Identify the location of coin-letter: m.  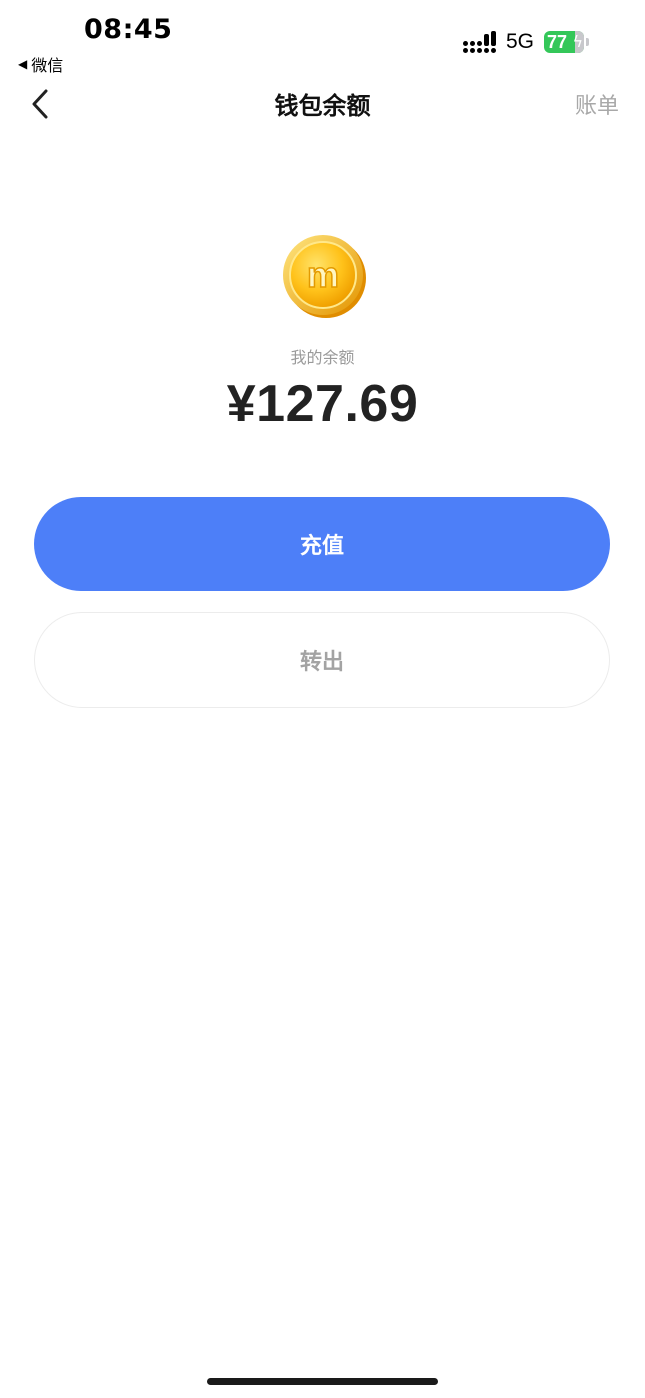
(323, 274).